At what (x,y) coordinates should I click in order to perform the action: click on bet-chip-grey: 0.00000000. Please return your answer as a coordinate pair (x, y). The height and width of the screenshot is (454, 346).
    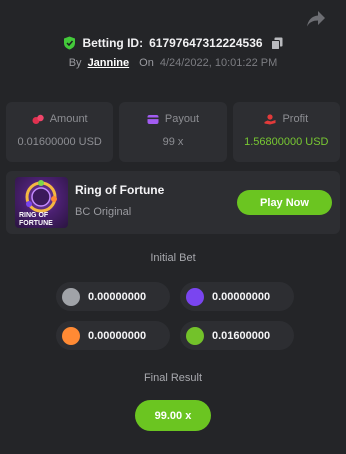
    Looking at the image, I should click on (113, 296).